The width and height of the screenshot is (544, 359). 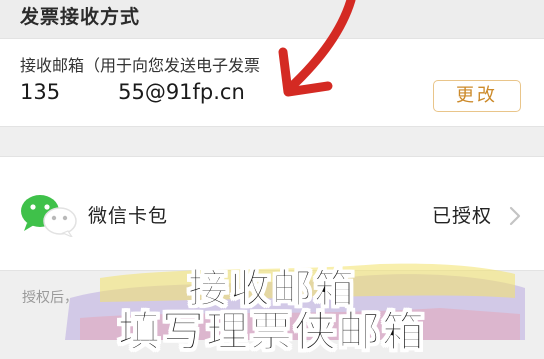 I want to click on email-label: 接收邮箱（用于向您发送电子发票, so click(x=140, y=65).